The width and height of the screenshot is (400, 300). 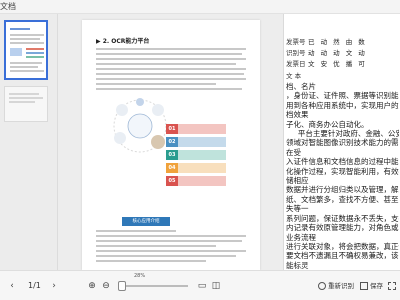 I want to click on refresh-icon, so click(x=322, y=286).